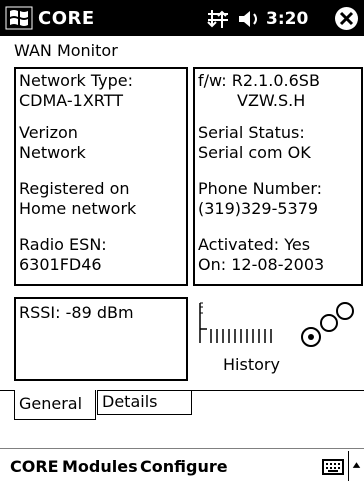 This screenshot has width=364, height=482. I want to click on close-x-icon, so click(346, 18).